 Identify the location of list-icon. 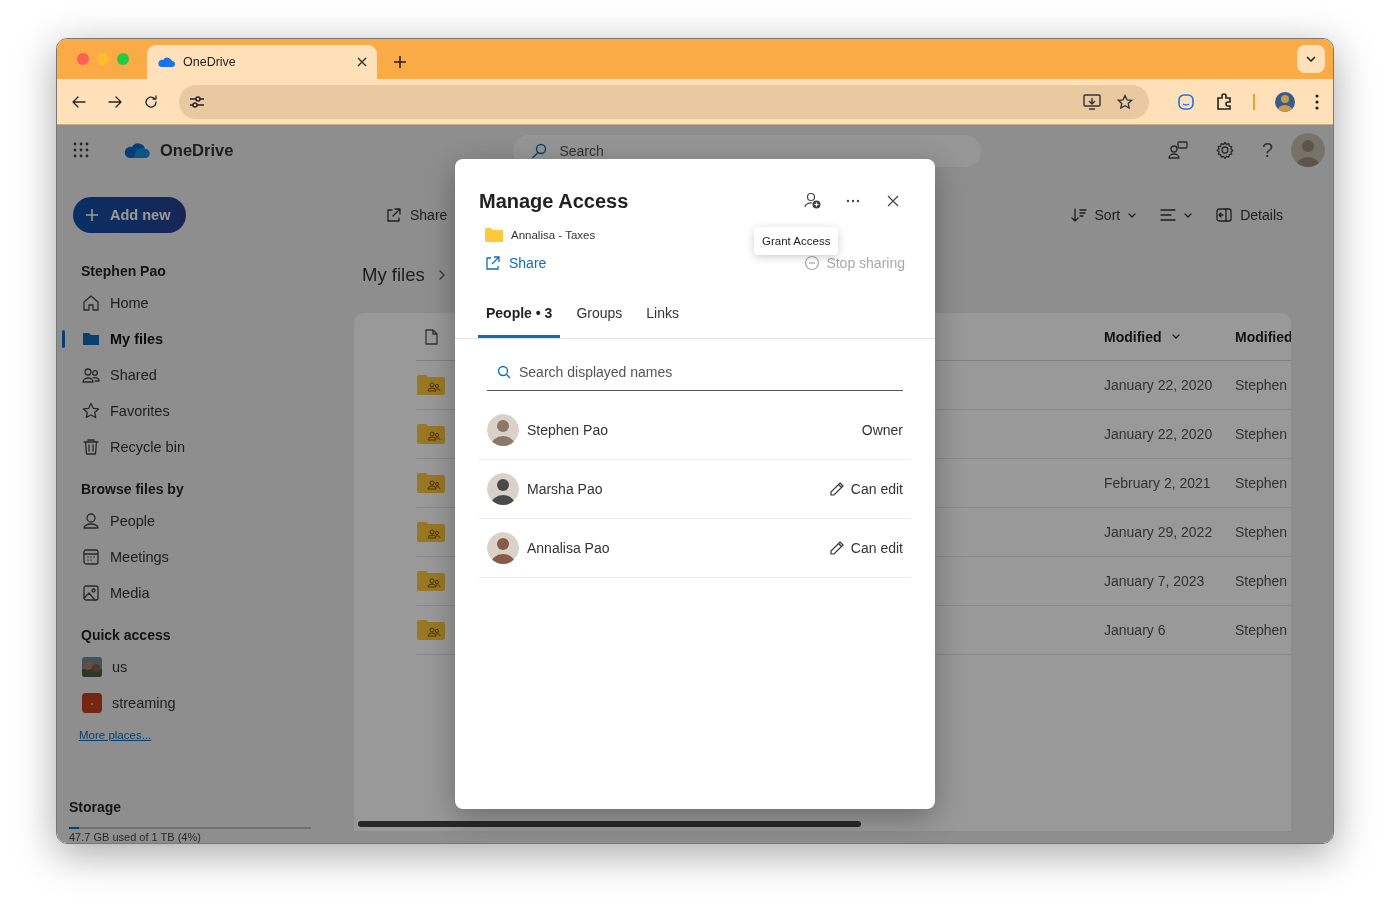
(1168, 215).